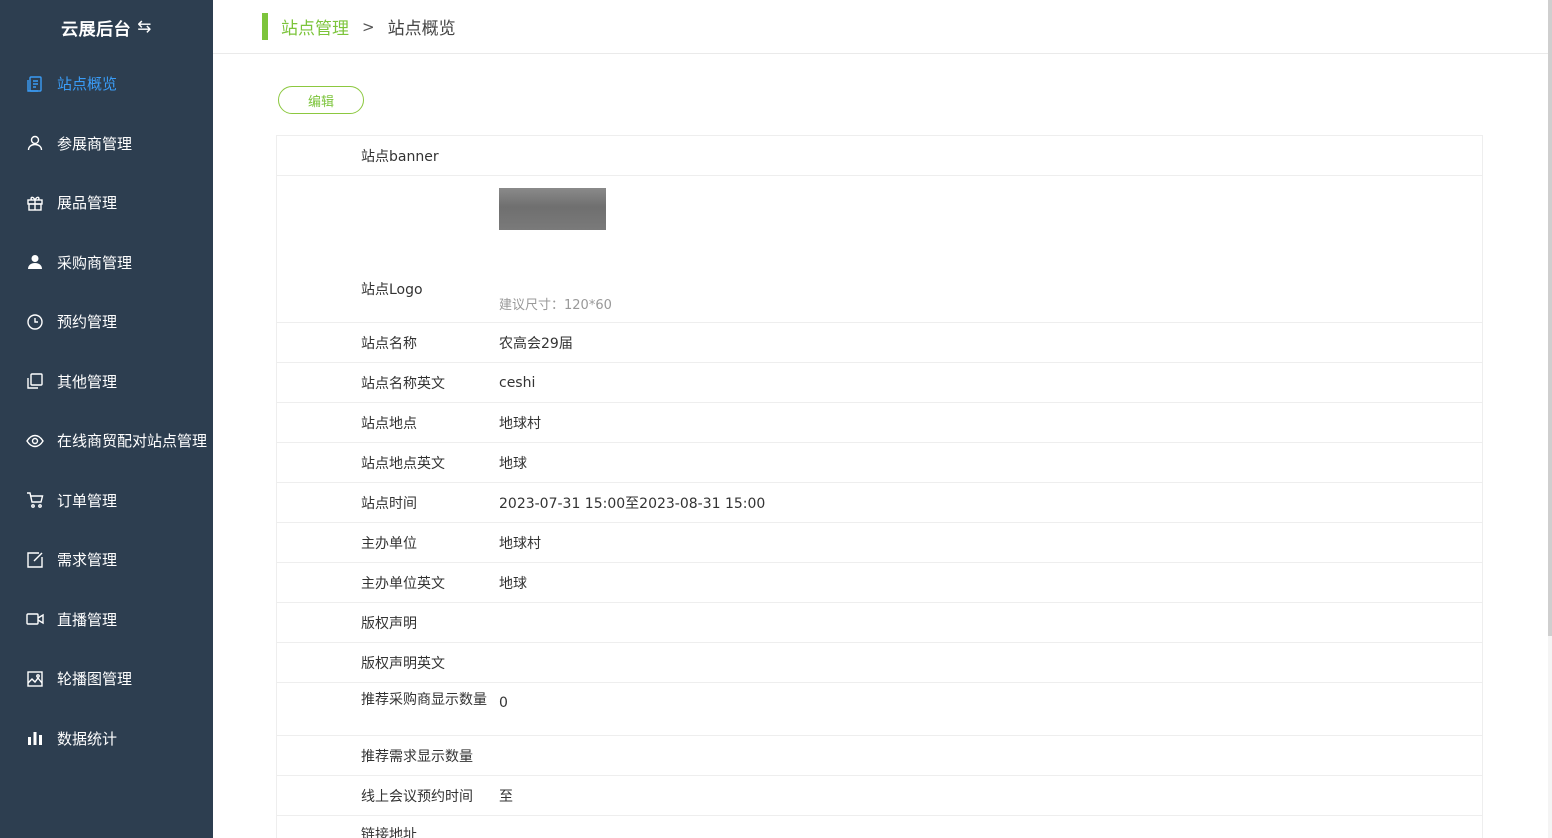 Image resolution: width=1552 pixels, height=838 pixels. Describe the element at coordinates (35, 619) in the screenshot. I see `video-icon` at that location.